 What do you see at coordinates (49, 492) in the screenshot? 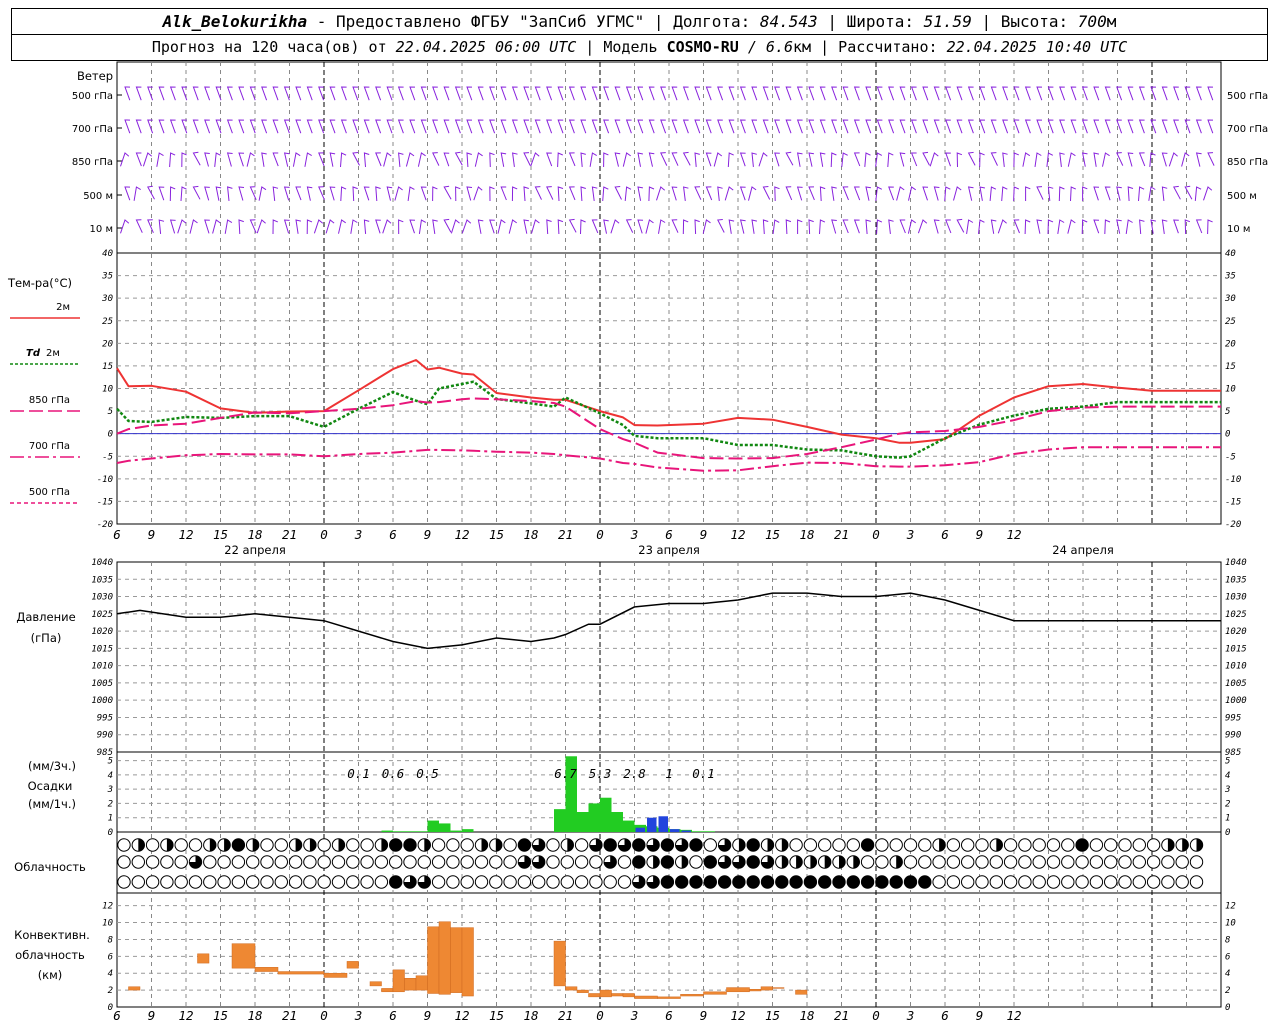
I see `legend-label: 500 гПа` at bounding box center [49, 492].